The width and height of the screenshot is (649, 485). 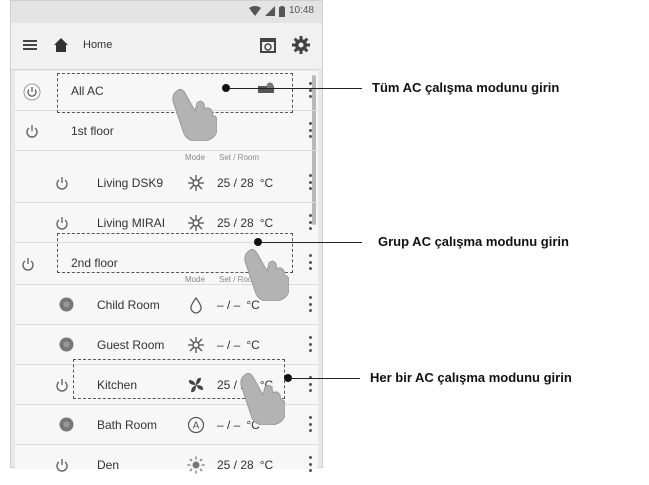 I want to click on sun-icon, so click(x=196, y=465).